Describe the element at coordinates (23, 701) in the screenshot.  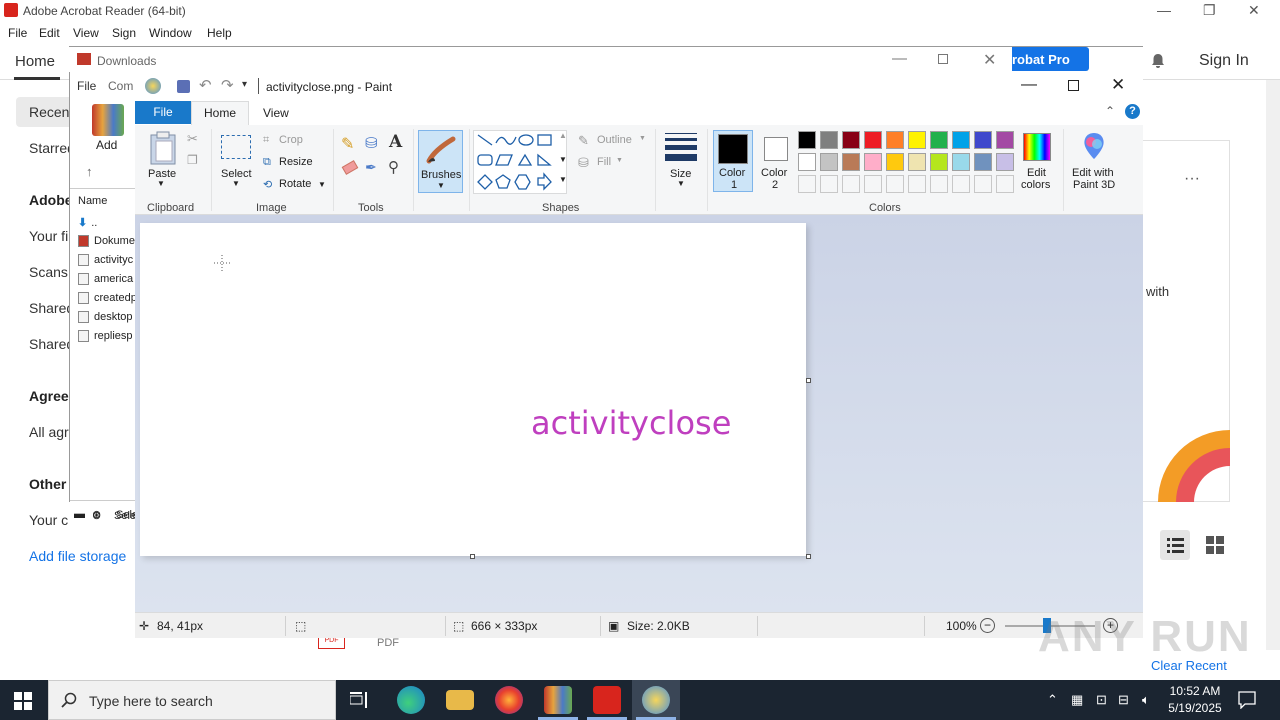
I see `windows-start-icon` at that location.